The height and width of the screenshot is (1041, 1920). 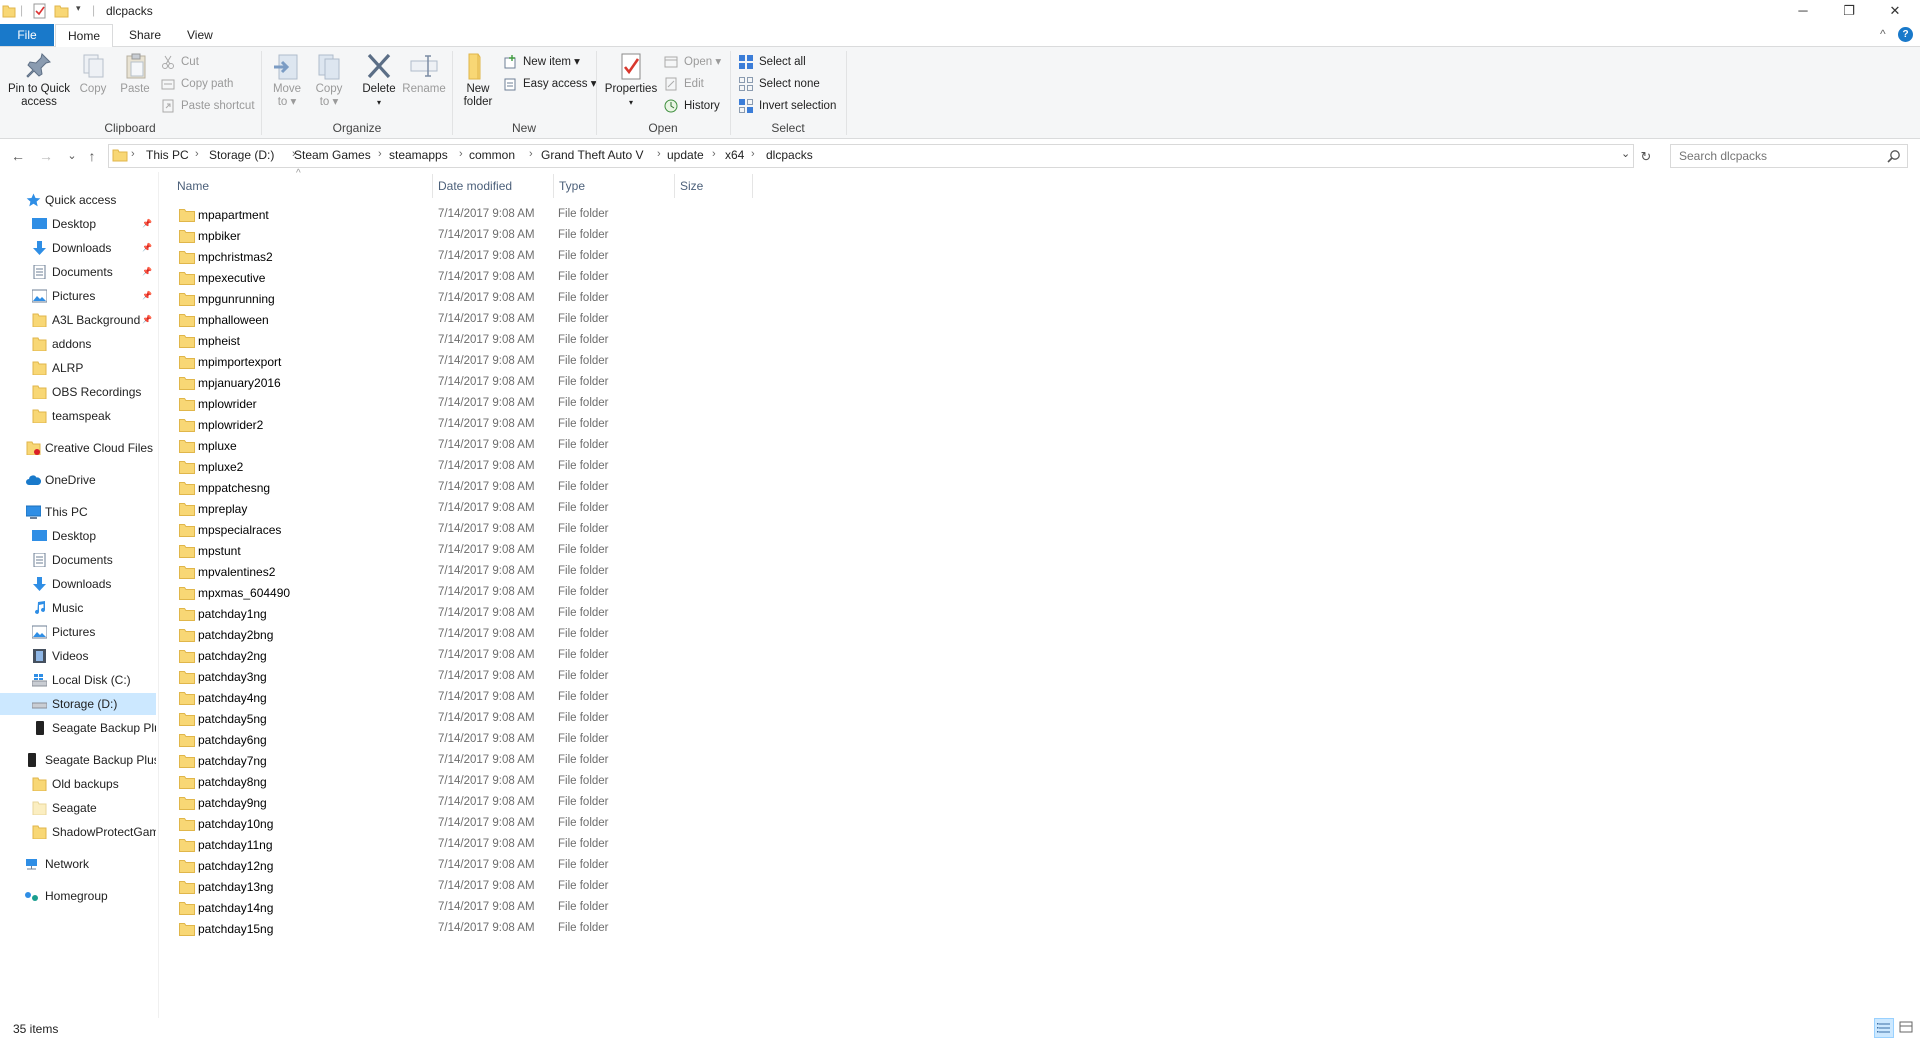 I want to click on tab-share: Share, so click(x=145, y=35).